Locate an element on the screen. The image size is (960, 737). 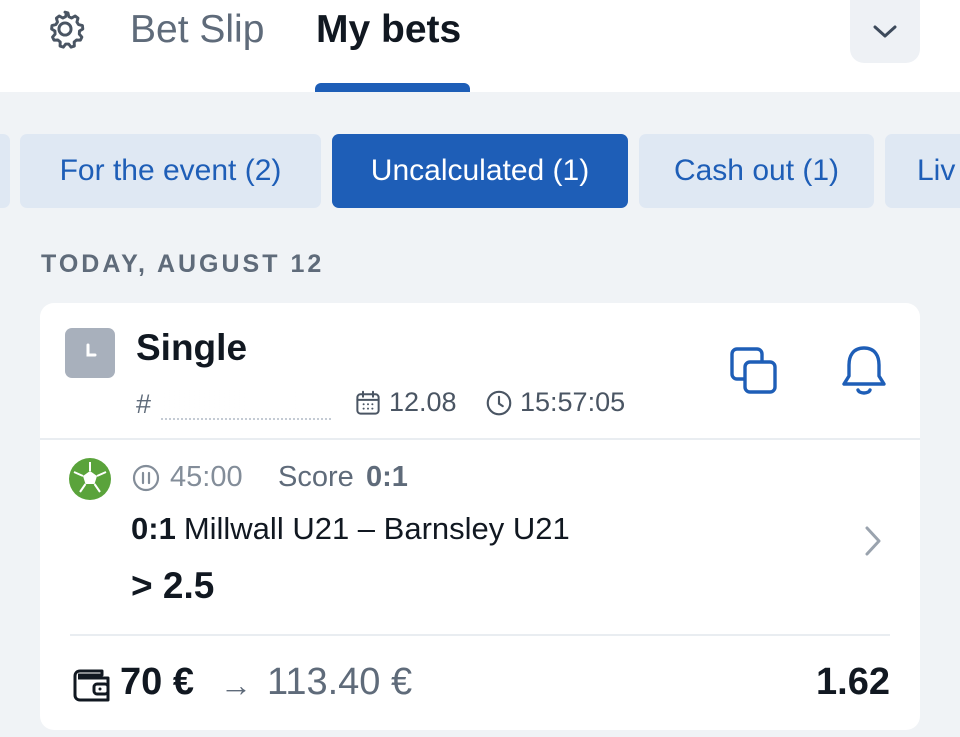
event-link: 0:1 Millwall U21 – Barnsley U21 is located at coordinates (350, 529).